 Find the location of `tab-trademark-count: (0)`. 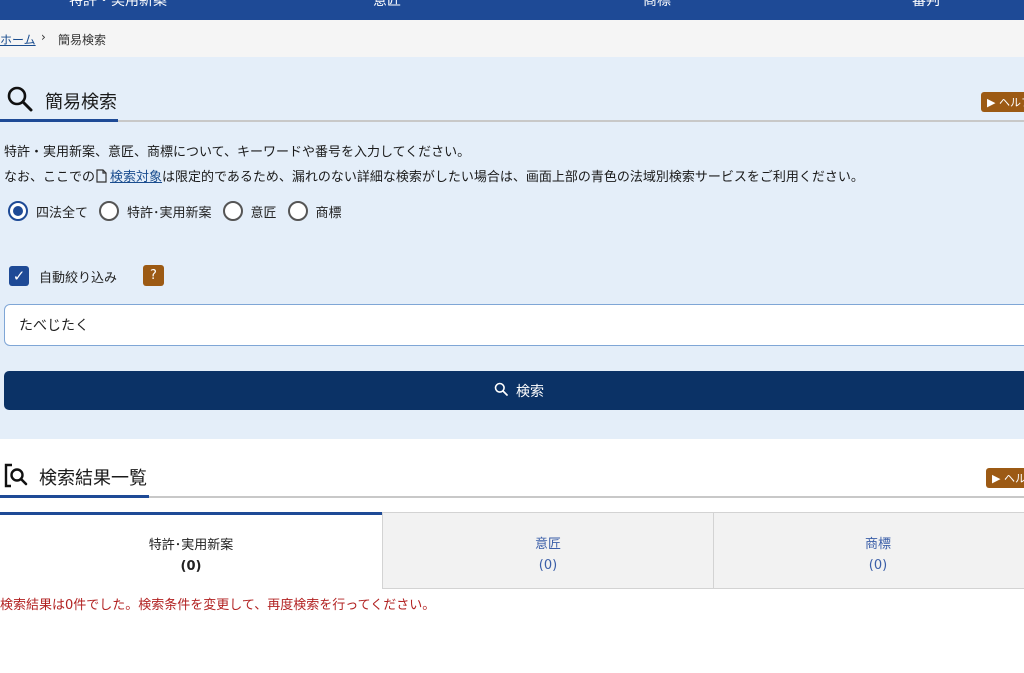

tab-trademark-count: (0) is located at coordinates (878, 565).